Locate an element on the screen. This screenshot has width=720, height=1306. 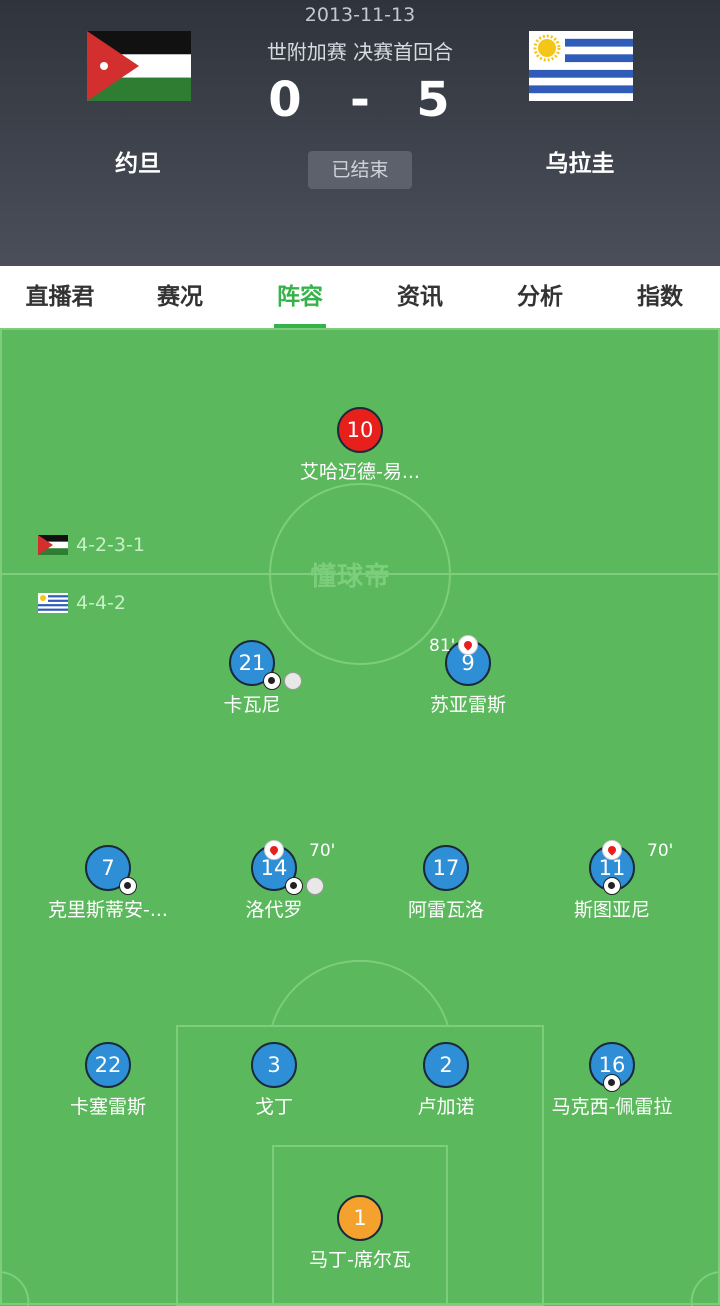
player-name: 卡瓦尼 is located at coordinates (252, 705).